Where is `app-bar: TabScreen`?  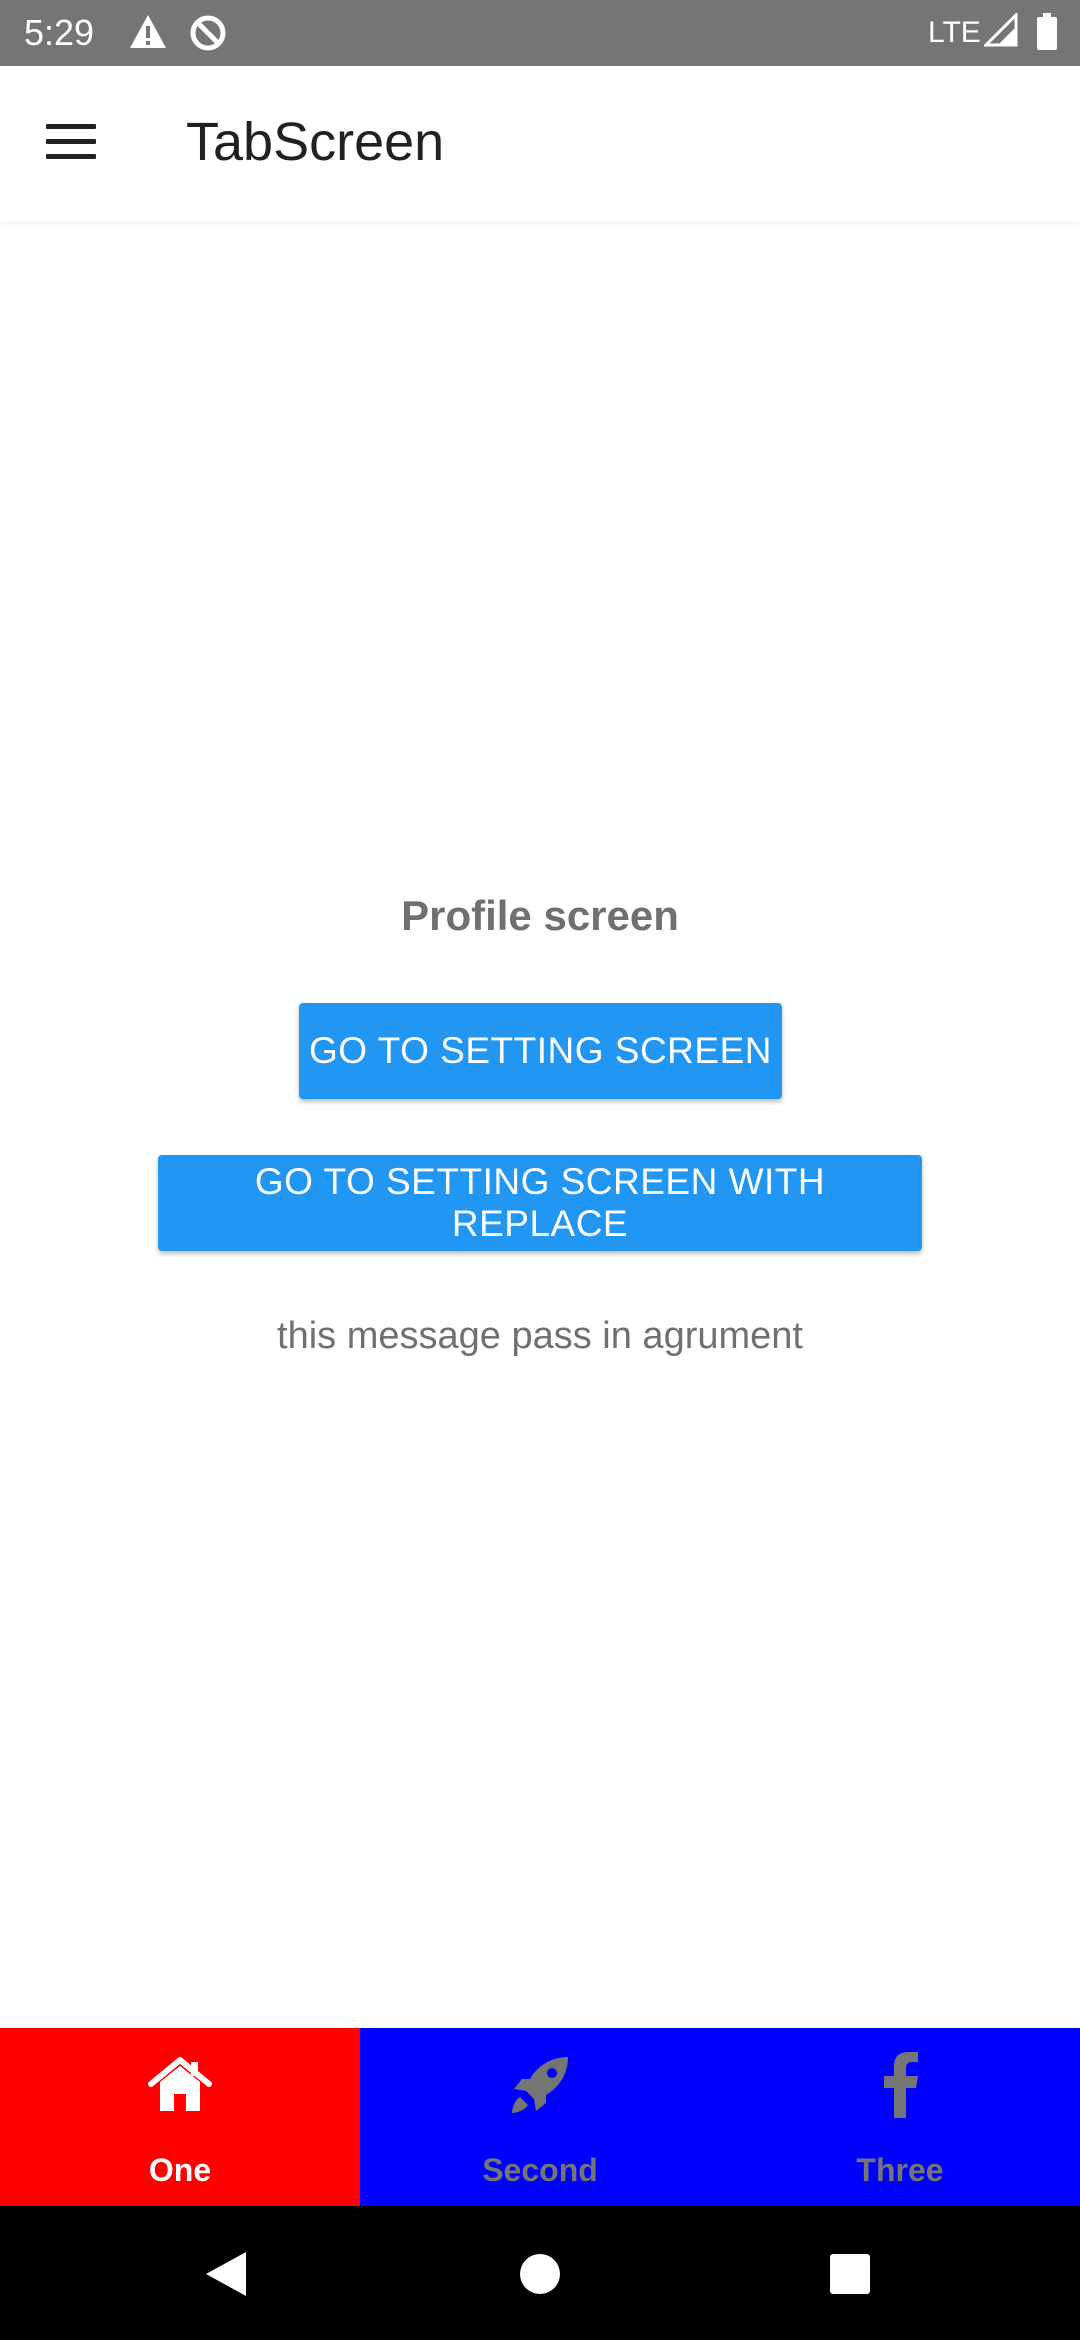 app-bar: TabScreen is located at coordinates (540, 144).